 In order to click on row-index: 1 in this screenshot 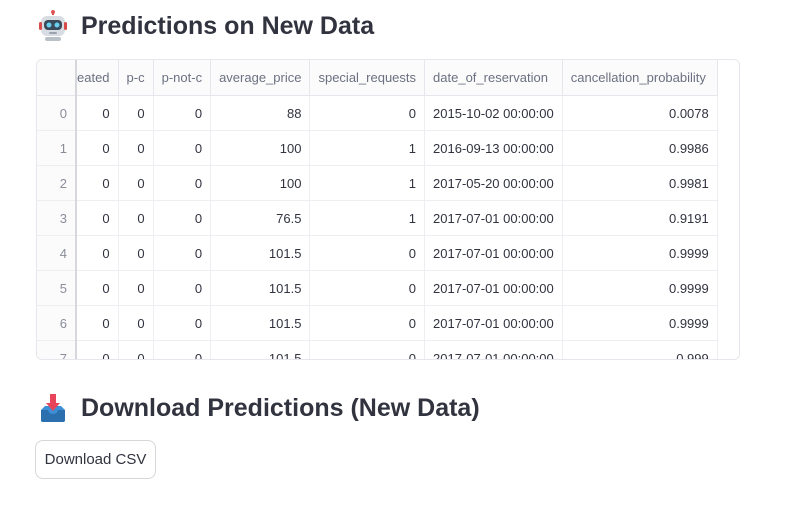, I will do `click(57, 148)`.